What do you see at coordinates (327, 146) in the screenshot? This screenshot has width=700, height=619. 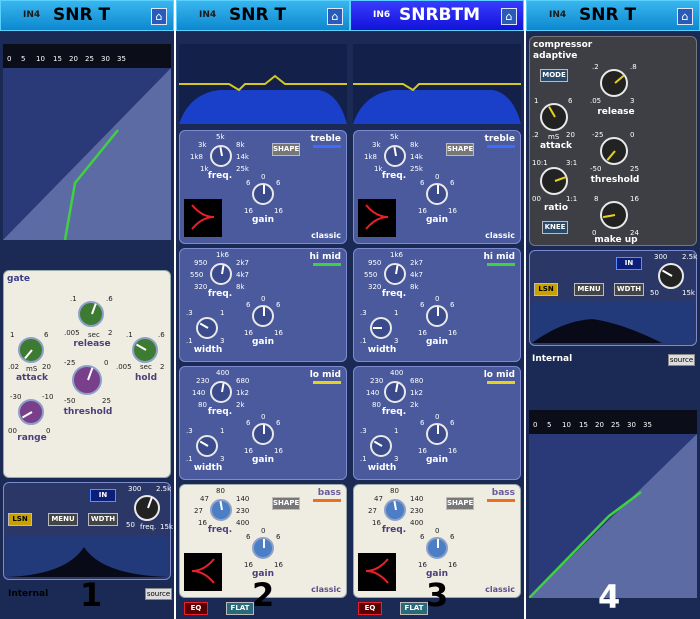 I see `band-indicator` at bounding box center [327, 146].